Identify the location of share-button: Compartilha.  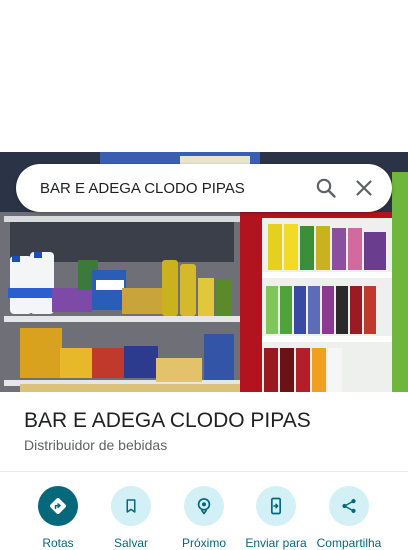
(349, 518).